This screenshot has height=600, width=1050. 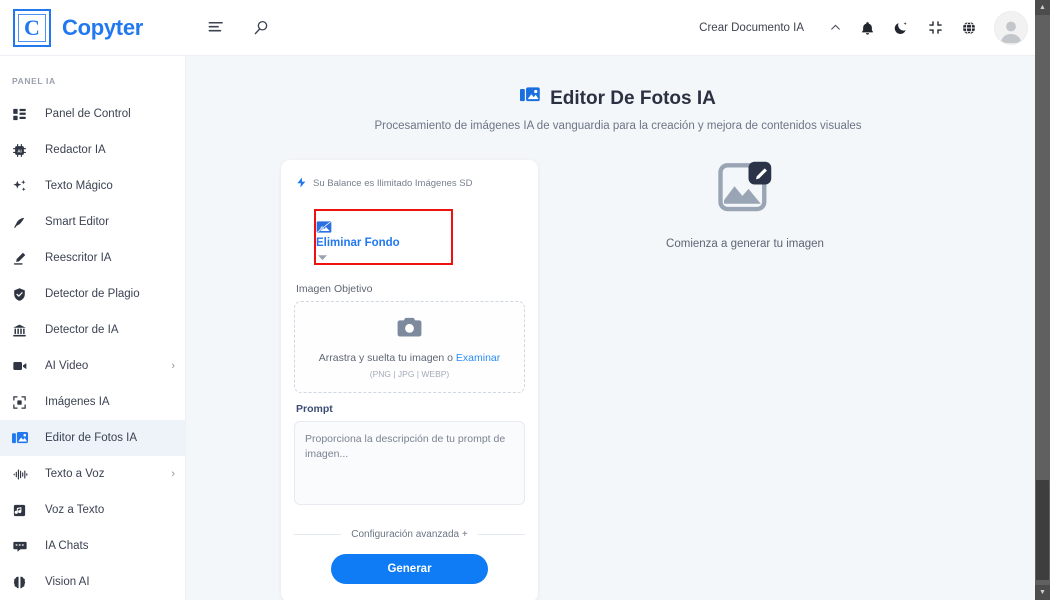 What do you see at coordinates (78, 258) in the screenshot?
I see `sidebar-item-label: Reescritor IA` at bounding box center [78, 258].